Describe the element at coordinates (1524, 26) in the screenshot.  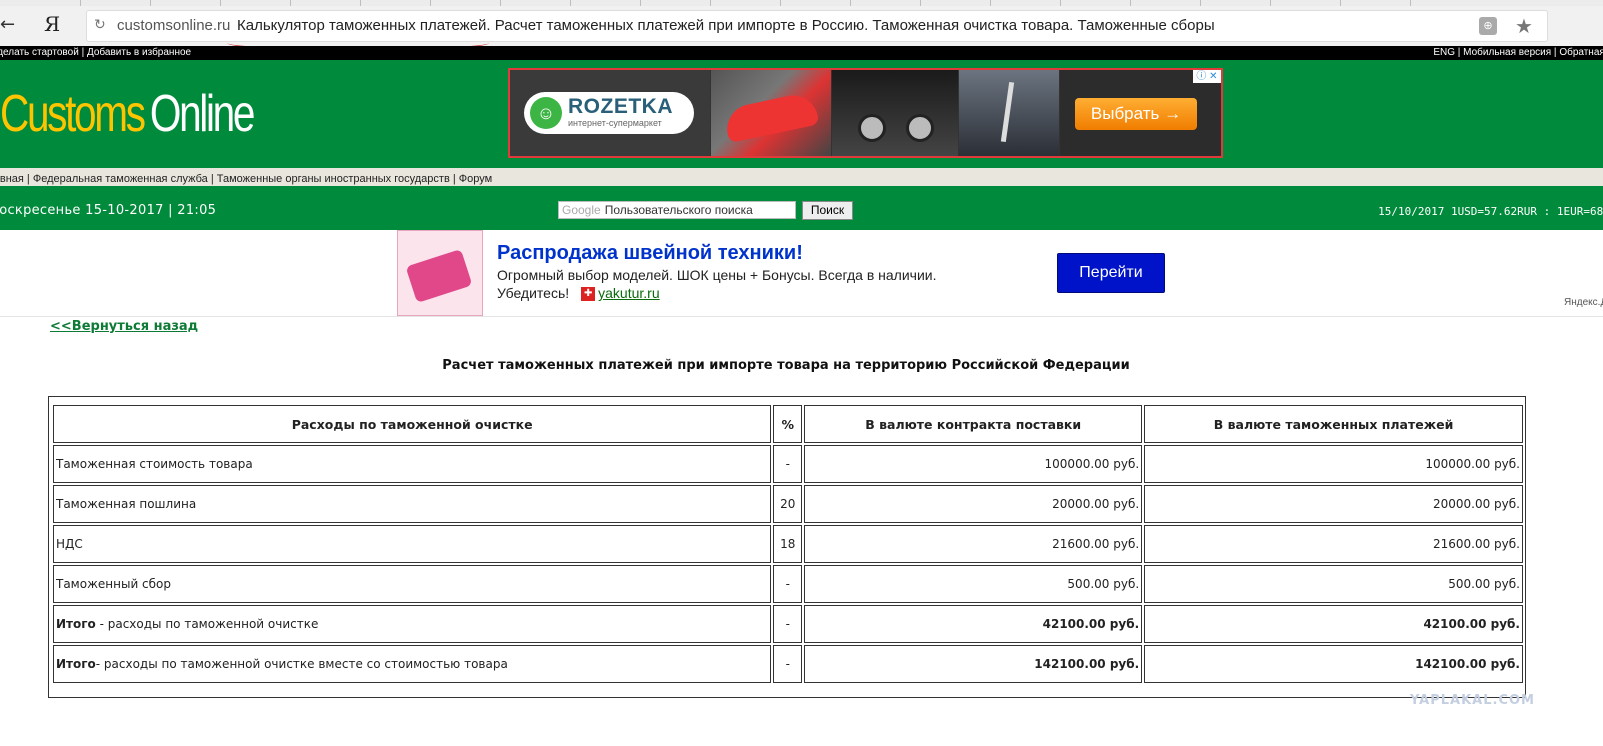
I see `bookmark-star-icon: ★` at that location.